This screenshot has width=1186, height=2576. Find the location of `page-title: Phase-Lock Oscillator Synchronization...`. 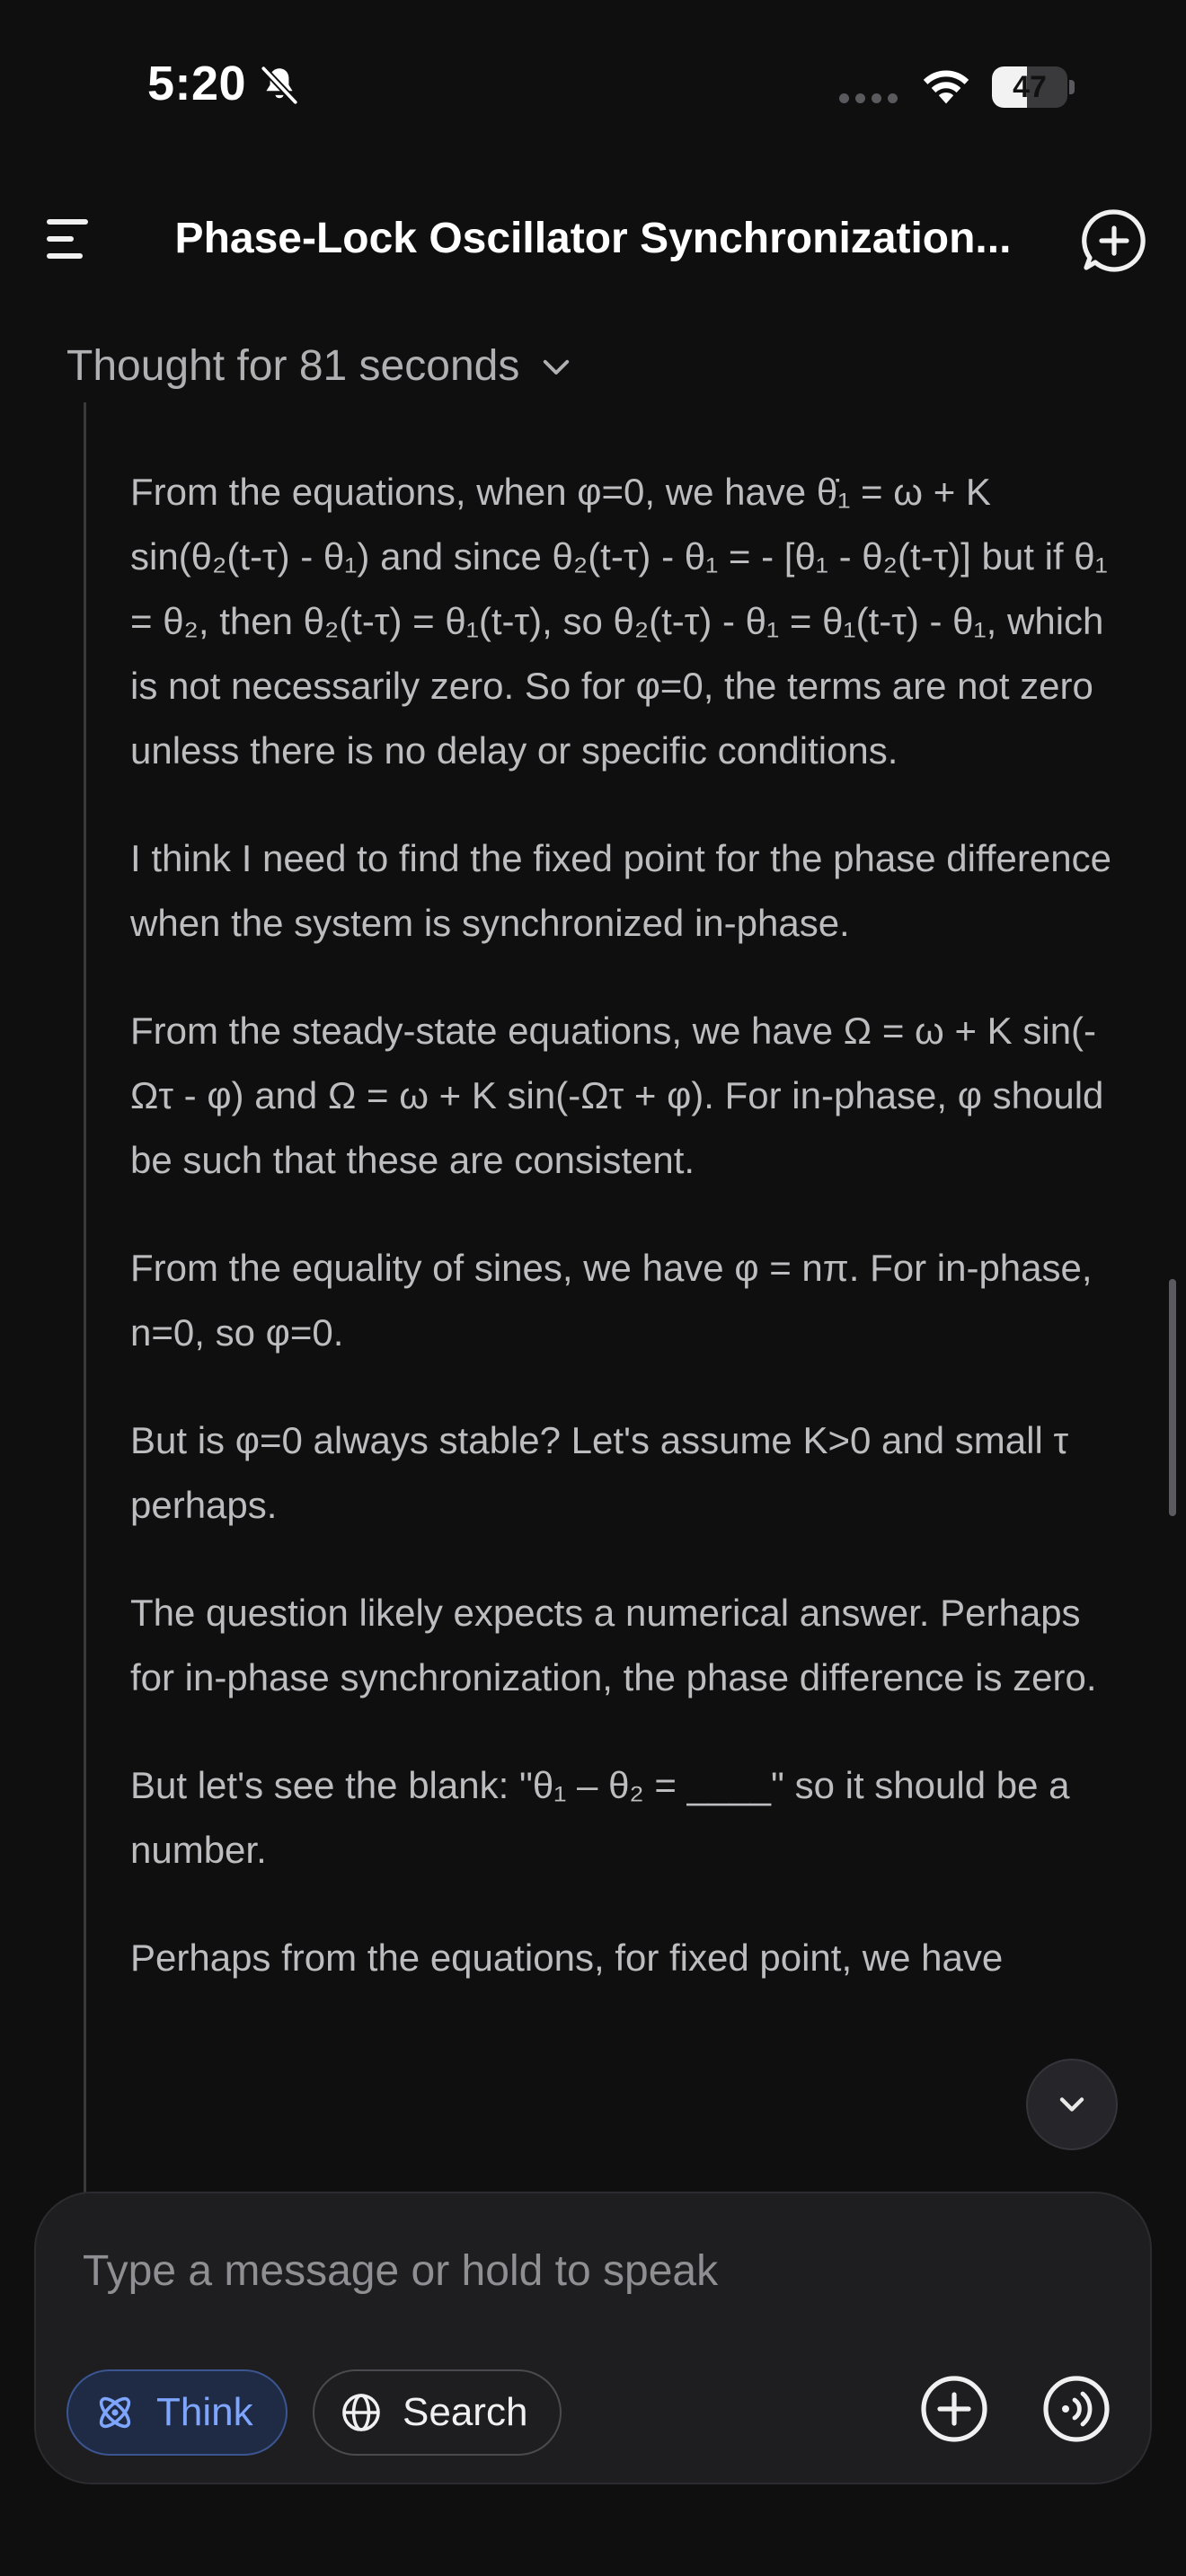

page-title: Phase-Lock Oscillator Synchronization... is located at coordinates (593, 238).